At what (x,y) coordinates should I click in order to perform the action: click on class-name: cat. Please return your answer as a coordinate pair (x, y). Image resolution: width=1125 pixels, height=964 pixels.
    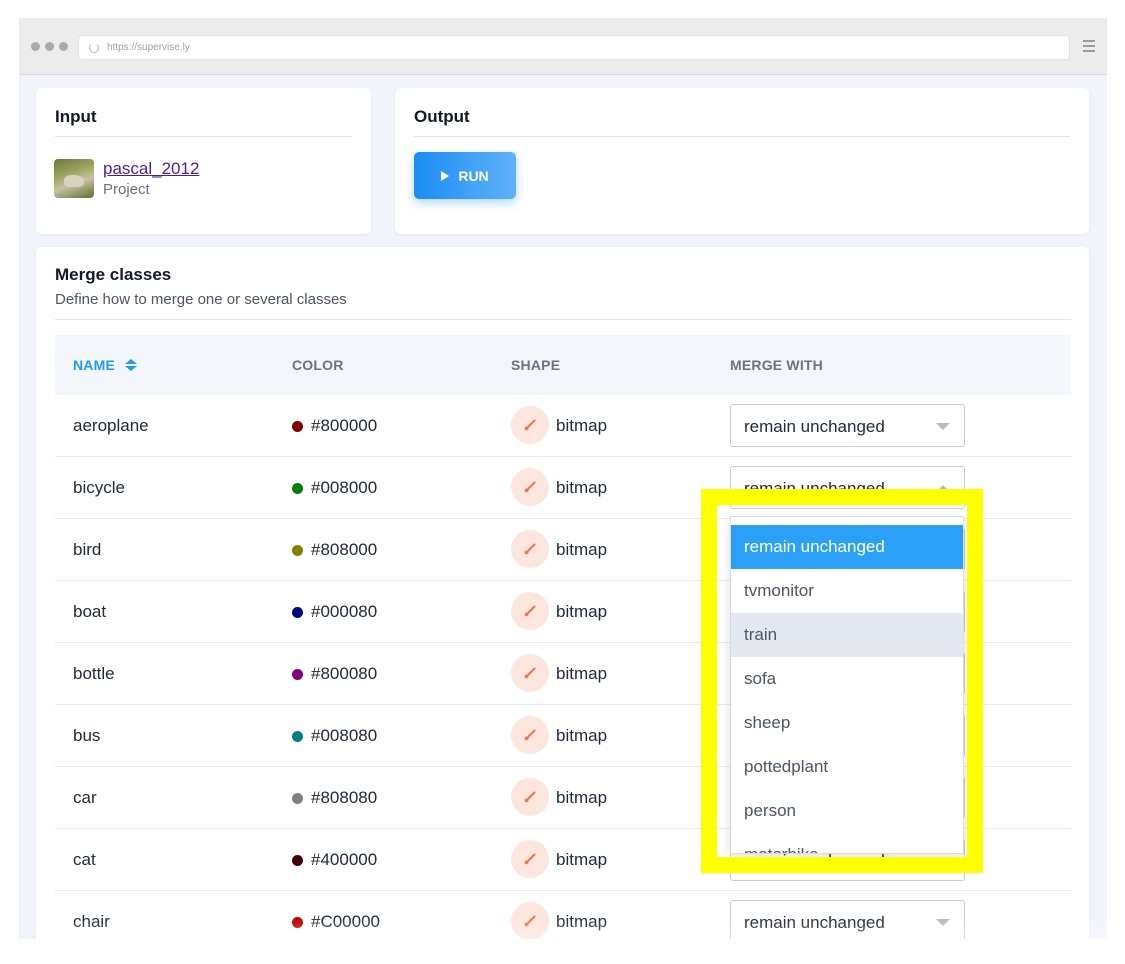
    Looking at the image, I should click on (84, 859).